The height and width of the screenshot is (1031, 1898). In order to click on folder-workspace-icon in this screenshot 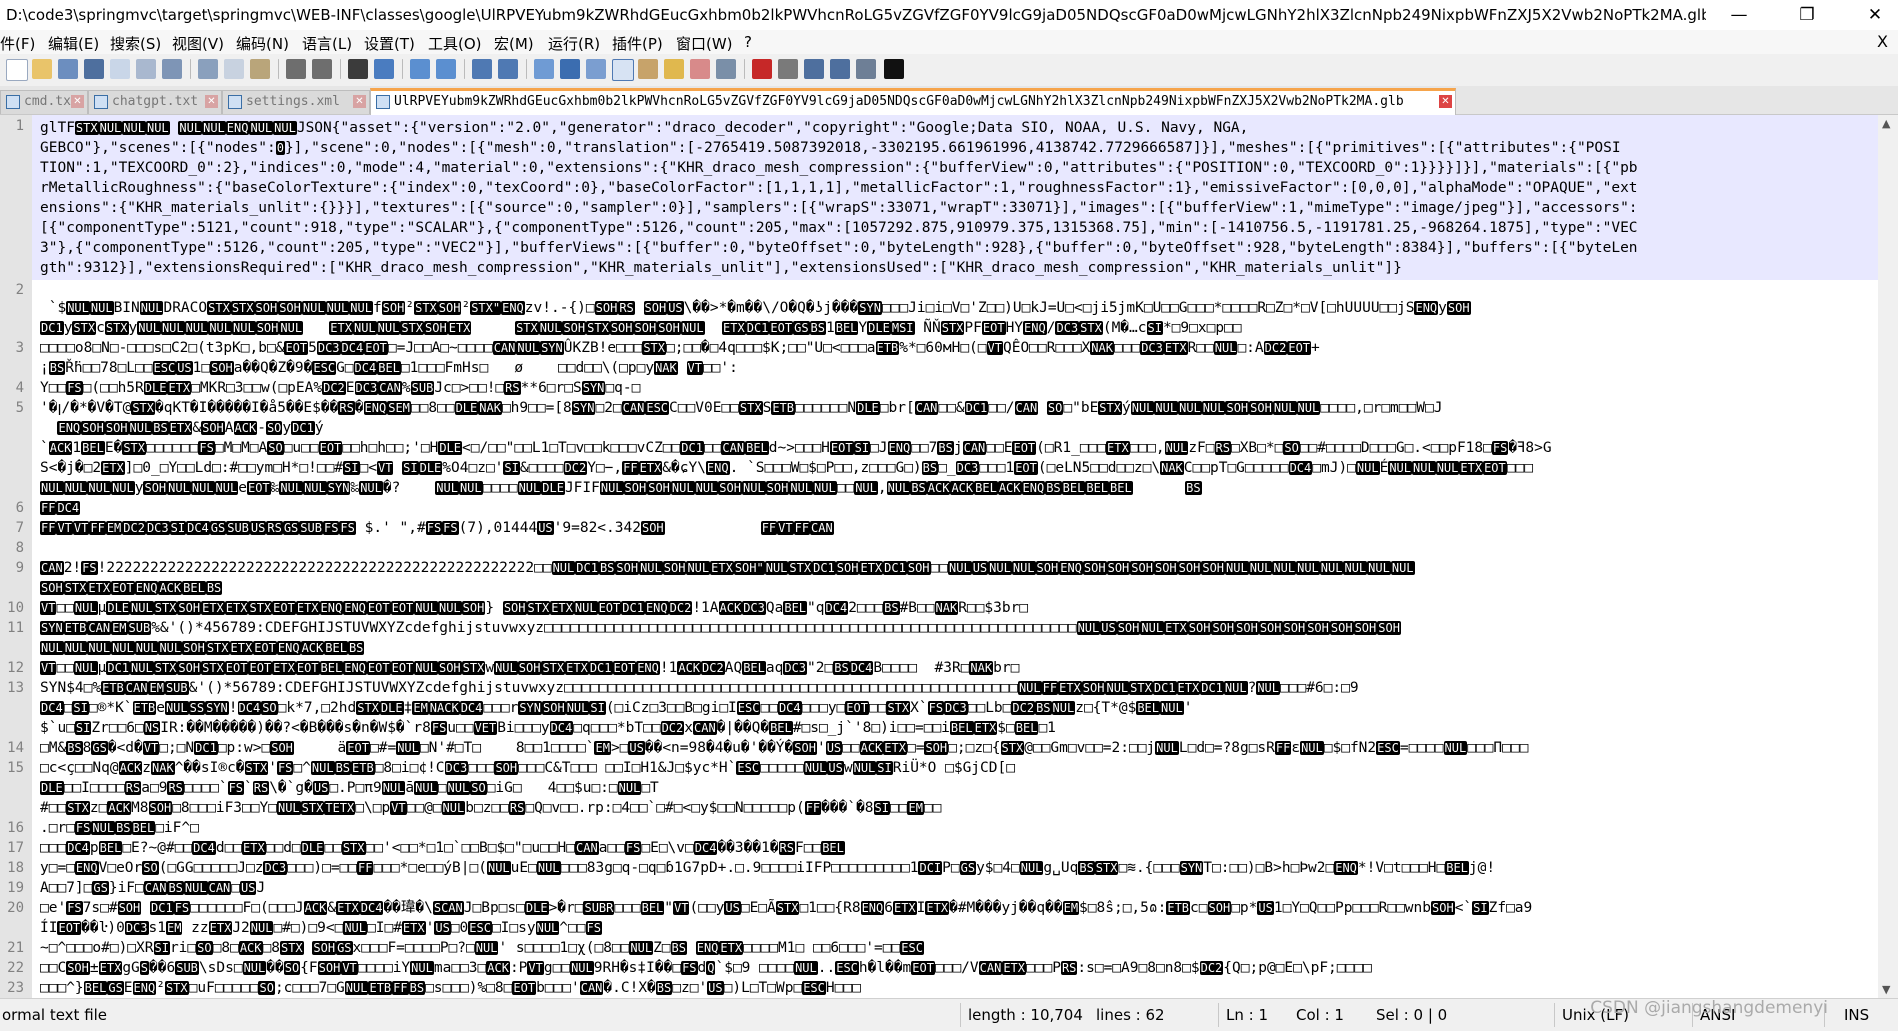, I will do `click(700, 69)`.